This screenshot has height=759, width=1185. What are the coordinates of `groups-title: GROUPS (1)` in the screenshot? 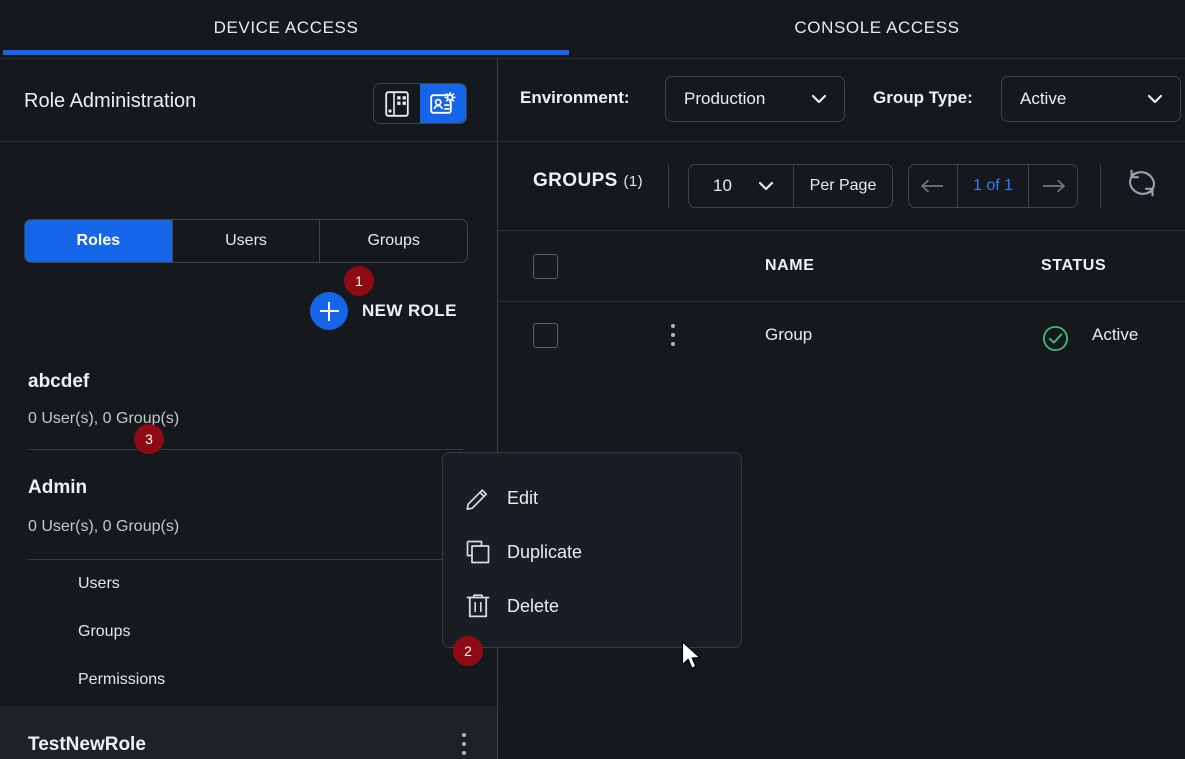 It's located at (588, 181).